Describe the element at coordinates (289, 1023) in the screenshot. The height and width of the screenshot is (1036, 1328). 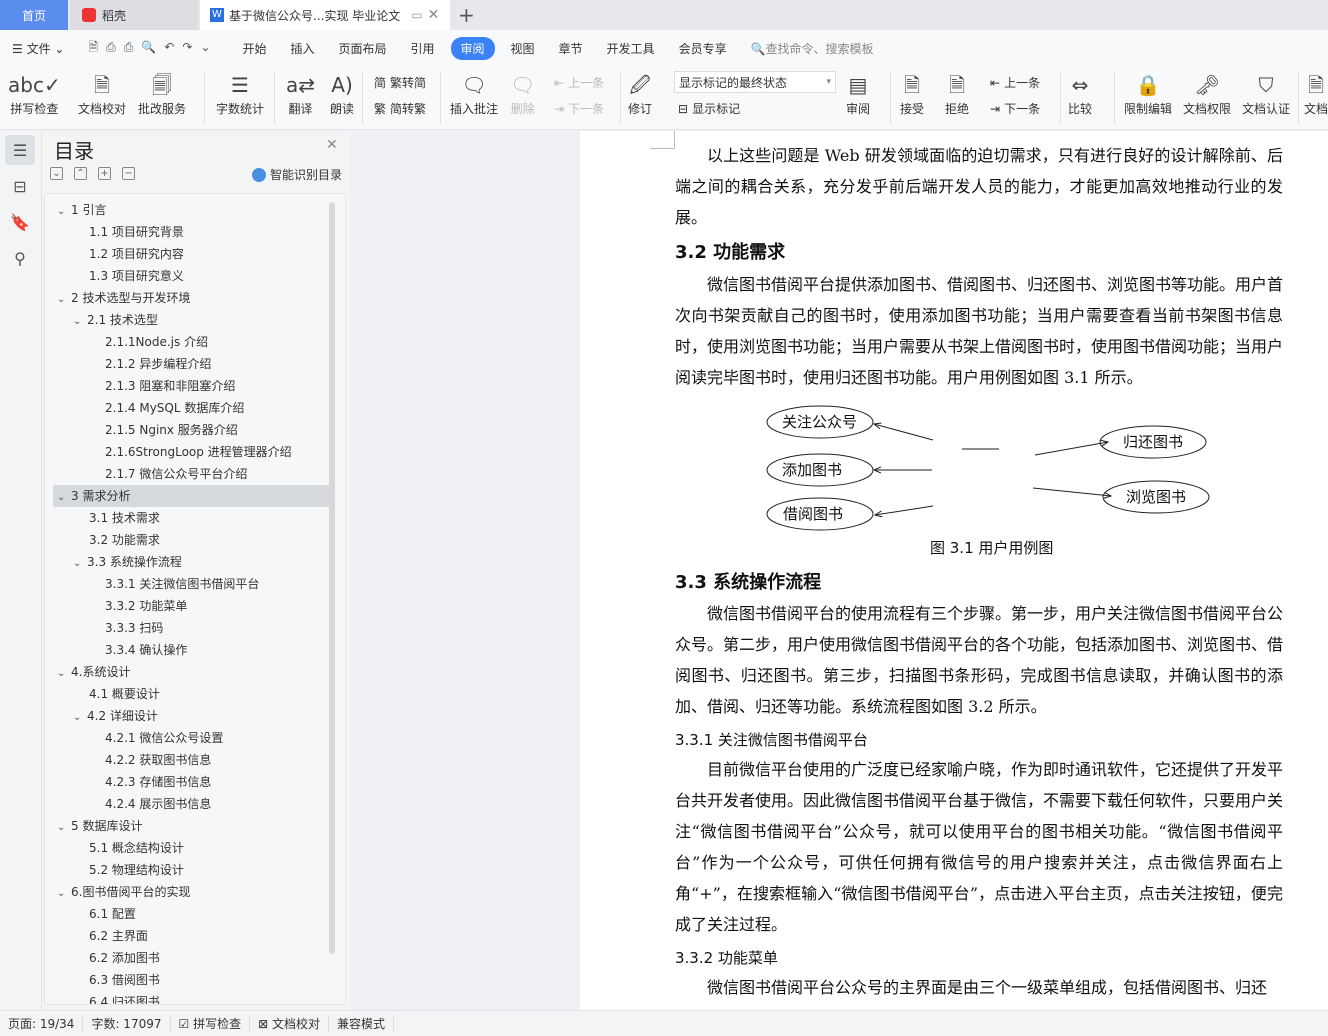
I see `proofread-toggle: ⊠ 文档校对` at that location.